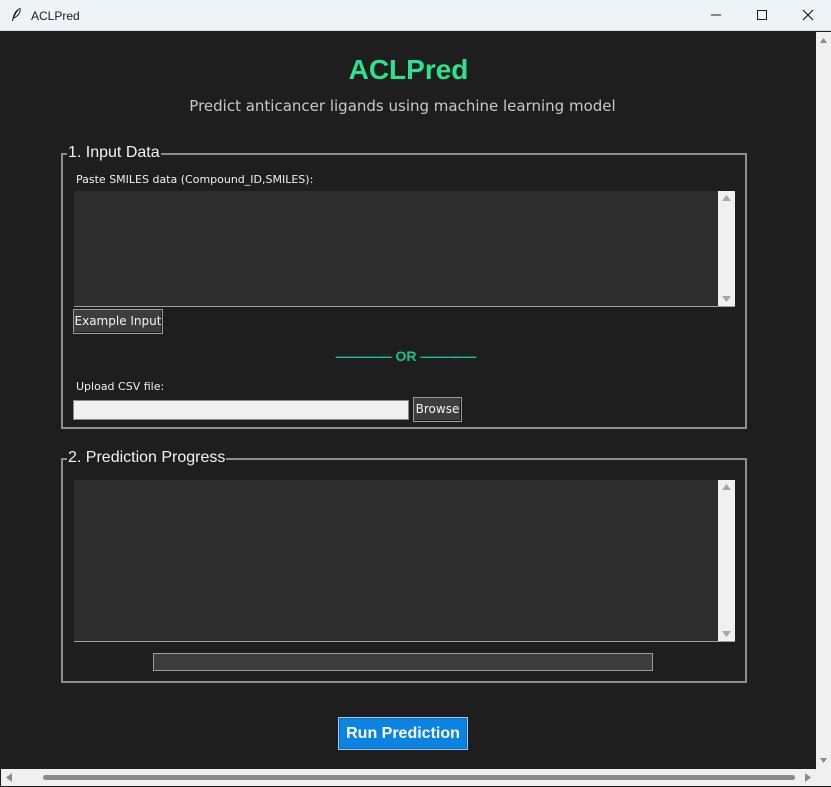 This screenshot has height=787, width=831. What do you see at coordinates (241, 410) in the screenshot?
I see `csv-file-path-input` at bounding box center [241, 410].